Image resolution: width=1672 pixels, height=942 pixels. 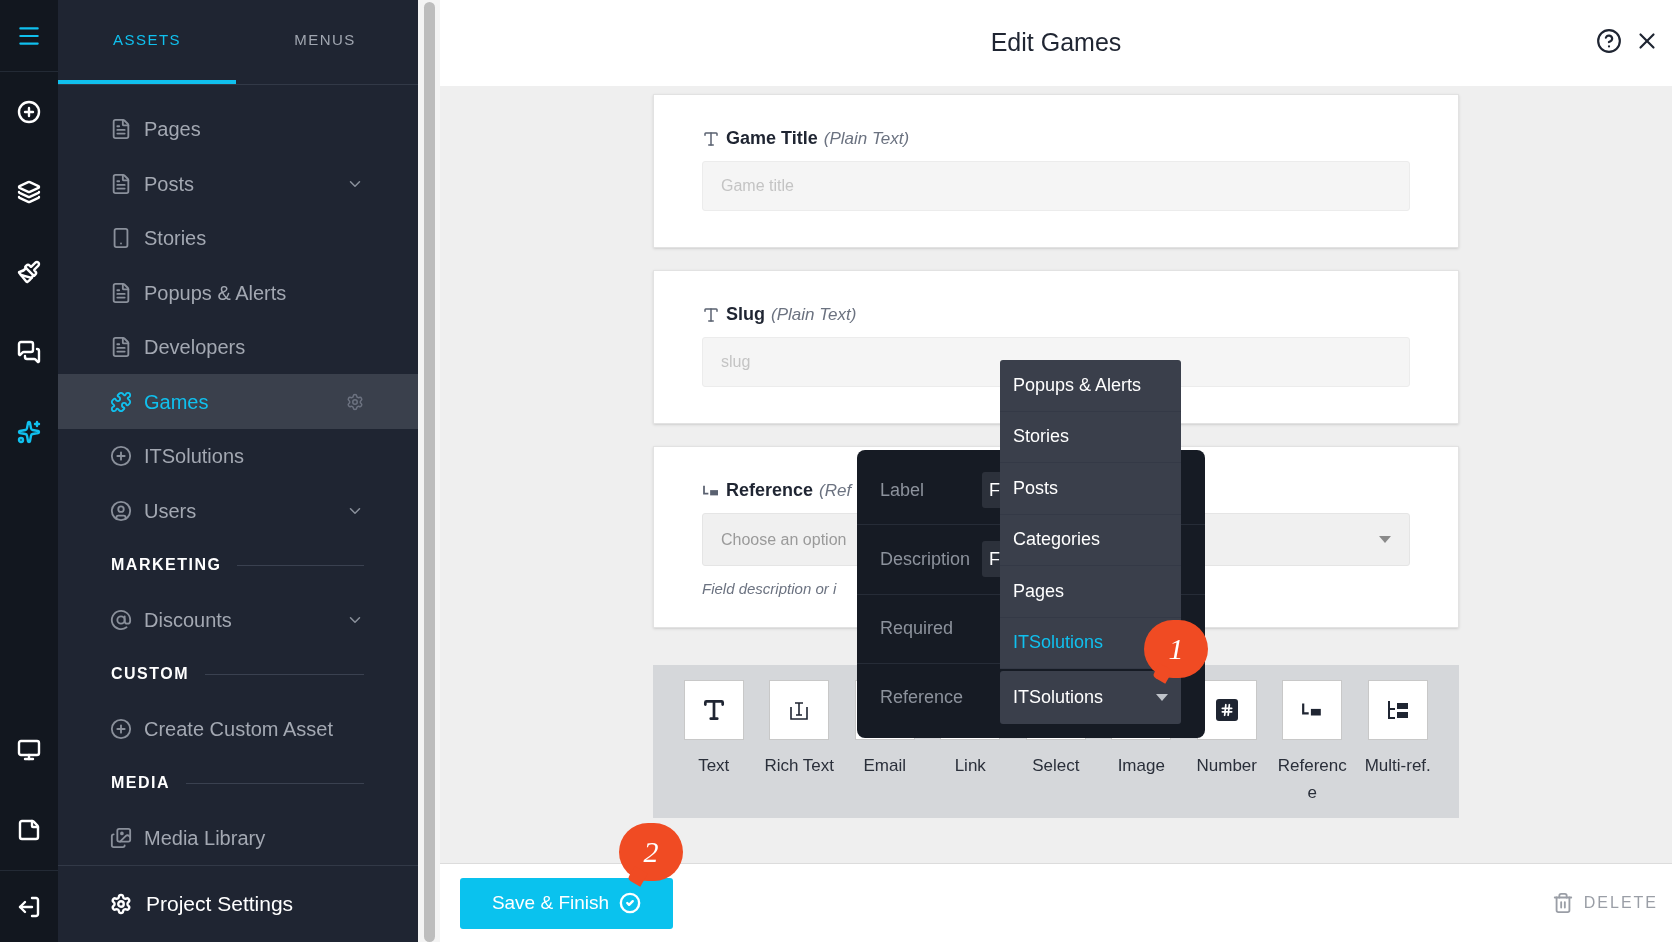 I want to click on setting-label: Label, so click(x=903, y=490).